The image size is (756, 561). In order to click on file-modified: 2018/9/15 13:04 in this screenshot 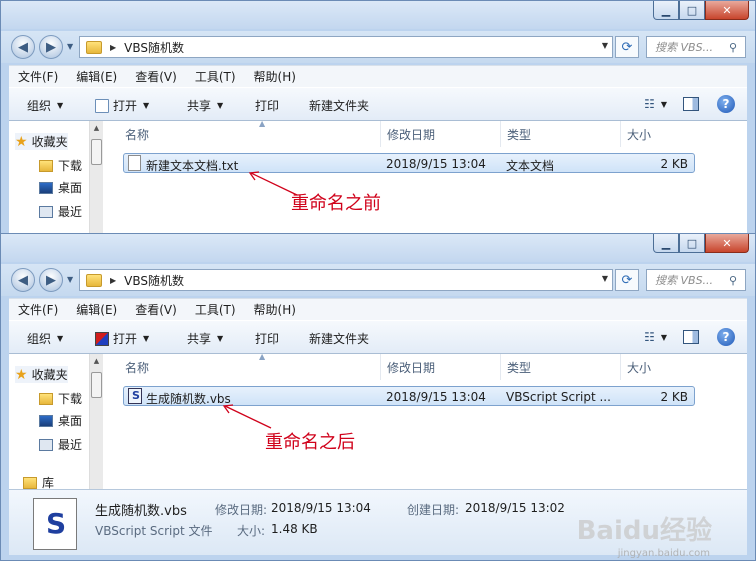, I will do `click(436, 397)`.